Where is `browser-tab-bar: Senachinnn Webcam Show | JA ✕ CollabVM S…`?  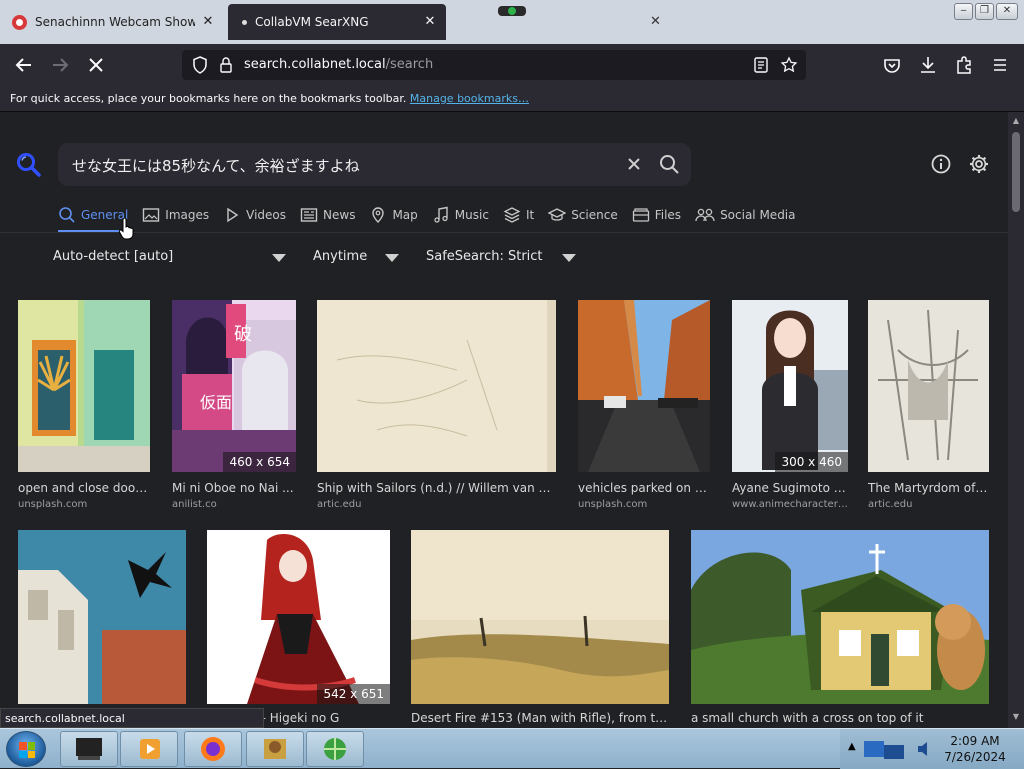 browser-tab-bar: Senachinnn Webcam Show | JA ✕ CollabVM S… is located at coordinates (512, 22).